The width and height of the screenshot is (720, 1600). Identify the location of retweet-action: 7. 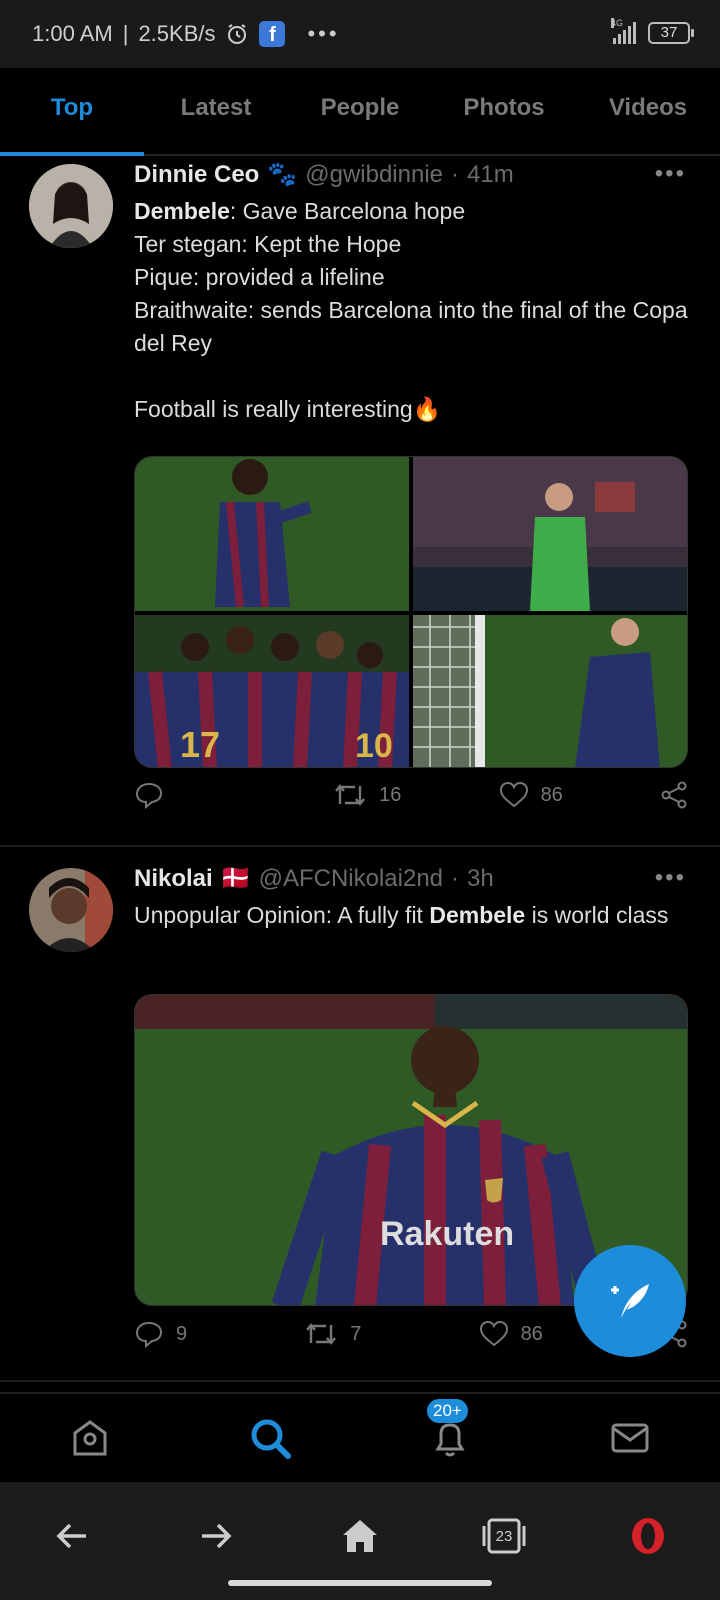
(332, 1334).